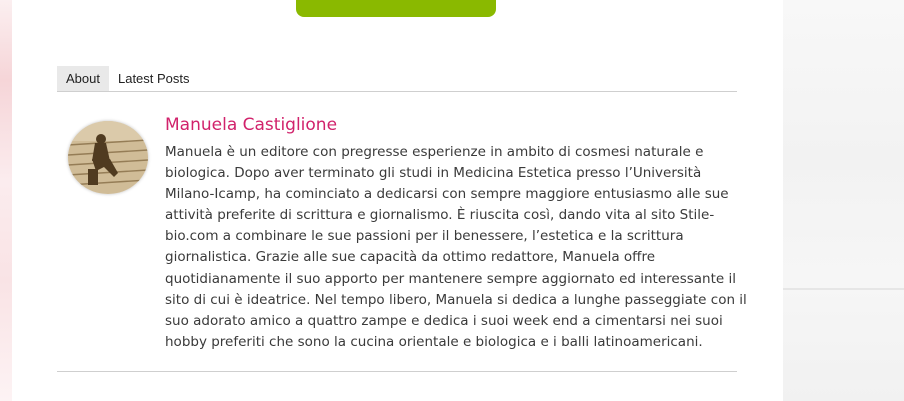  I want to click on left-background, so click(6, 200).